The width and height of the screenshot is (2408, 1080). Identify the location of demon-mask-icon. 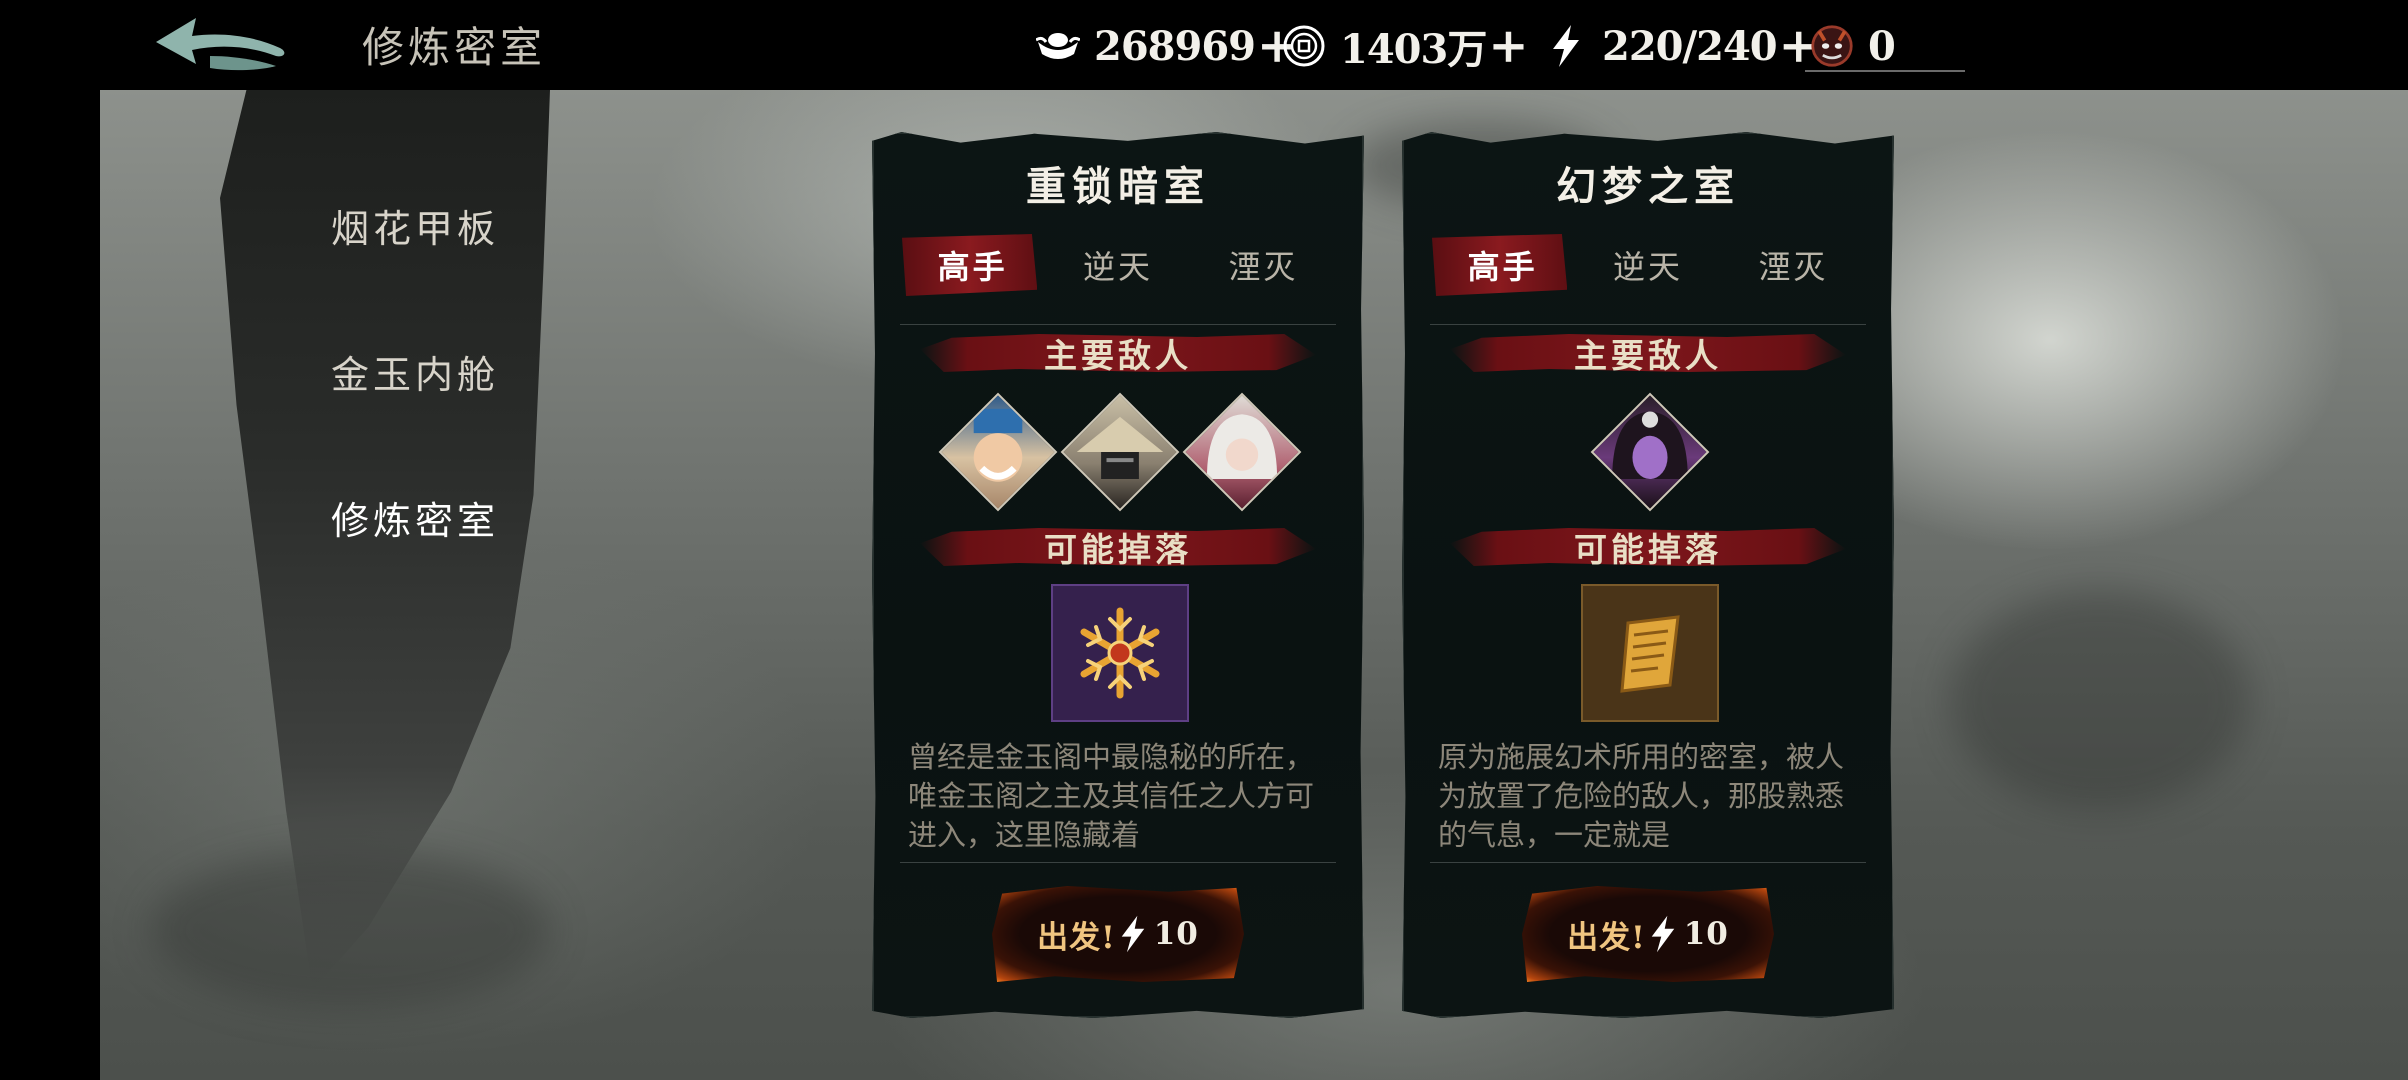
(1832, 46).